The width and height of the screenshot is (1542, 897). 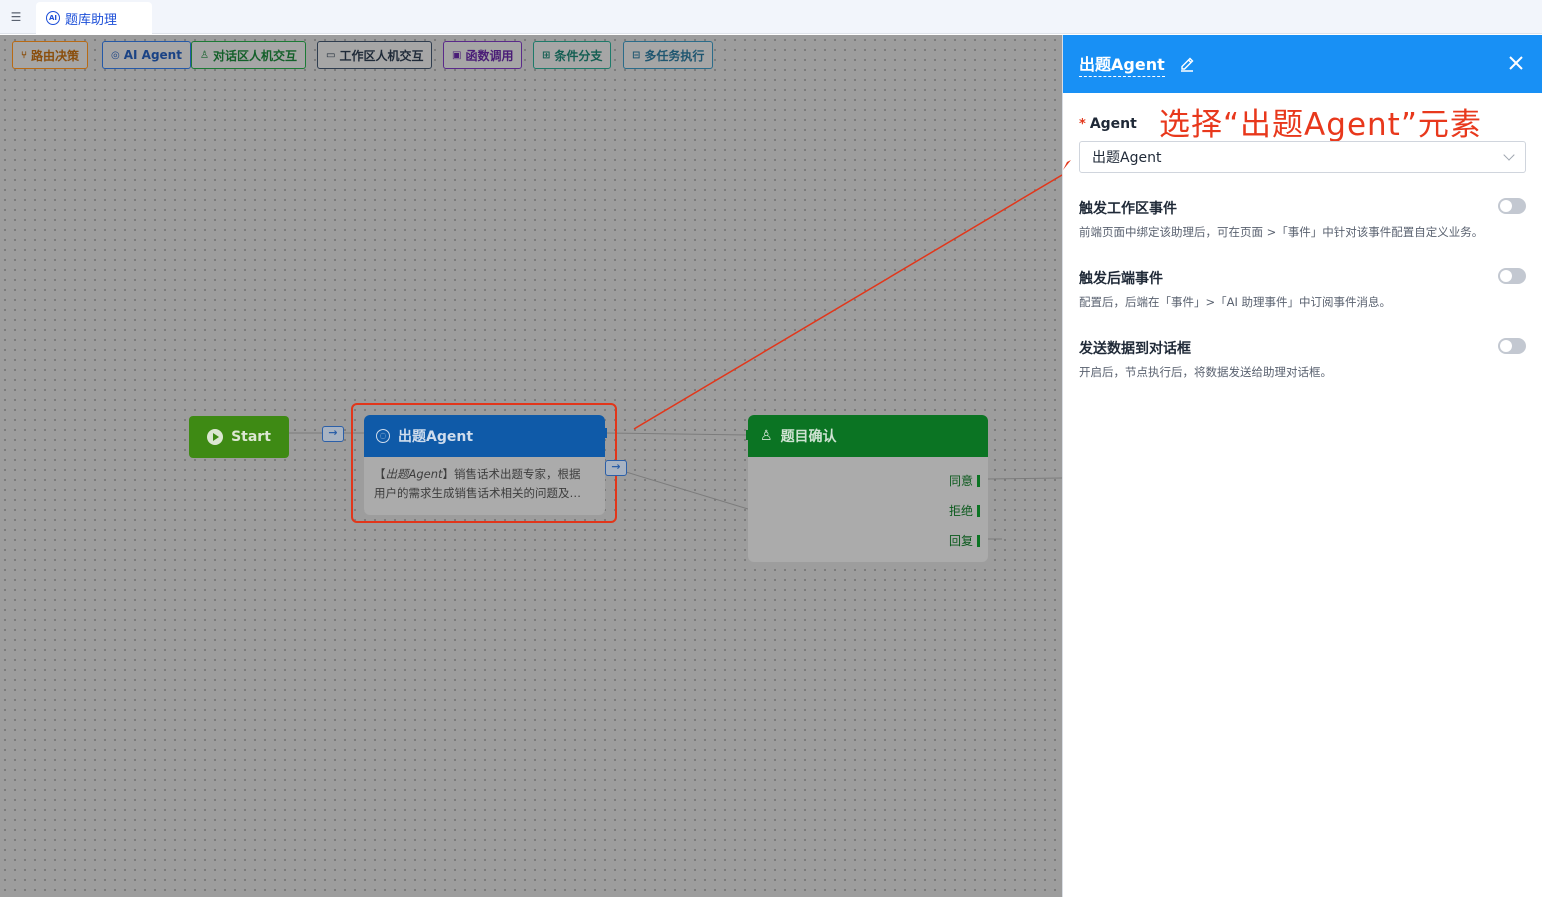 I want to click on chevron-down-icon, so click(x=1509, y=155).